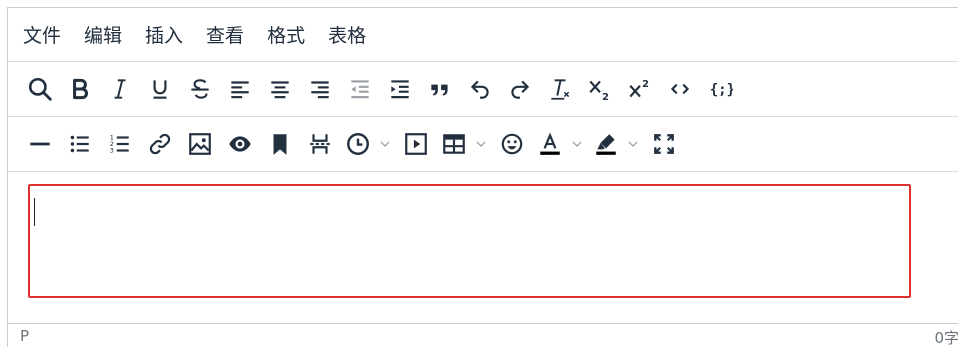 Image resolution: width=958 pixels, height=348 pixels. I want to click on numbered-list-button: 123, so click(120, 144).